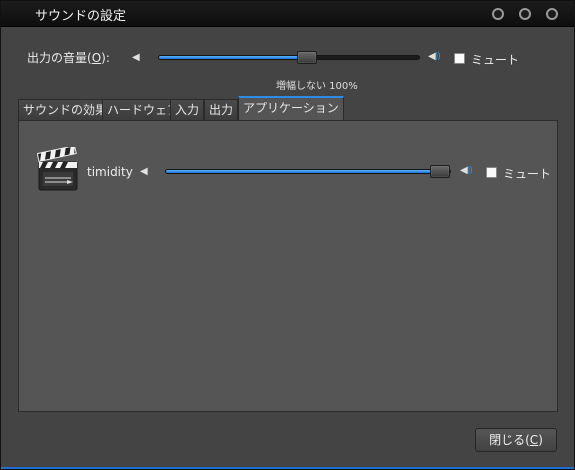 This screenshot has width=575, height=470. What do you see at coordinates (552, 14) in the screenshot?
I see `close-window-button` at bounding box center [552, 14].